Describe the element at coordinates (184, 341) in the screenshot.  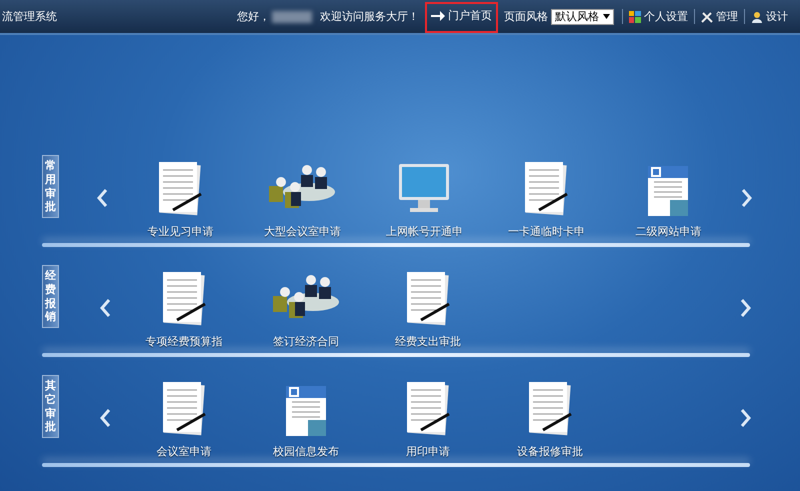
I see `shortcut-label: 专项经费预算指` at that location.